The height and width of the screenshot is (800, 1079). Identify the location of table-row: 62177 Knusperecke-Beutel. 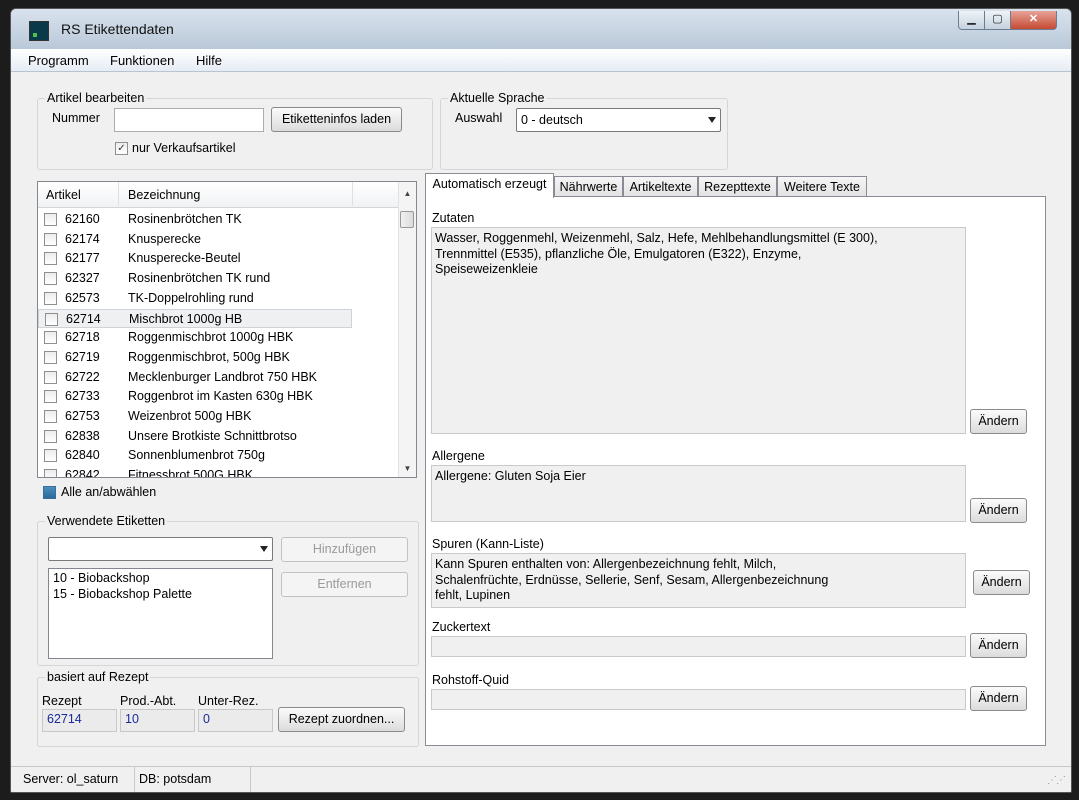
(217, 258).